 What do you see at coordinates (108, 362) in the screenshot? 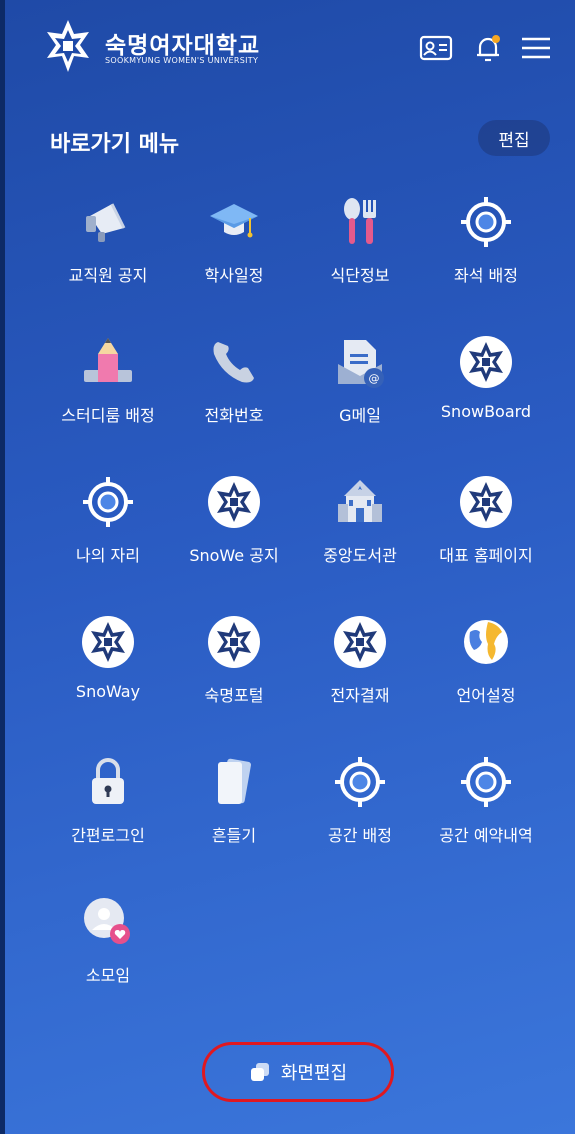
I see `pencil-icon` at bounding box center [108, 362].